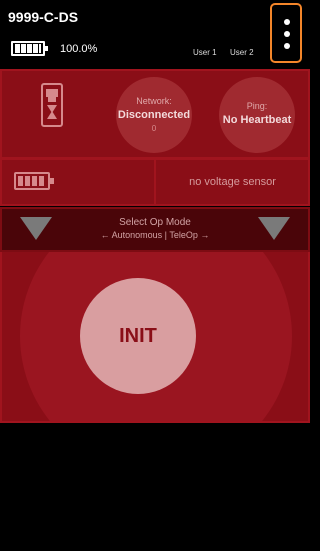 The image size is (320, 551). What do you see at coordinates (79, 49) in the screenshot?
I see `phone-battery-percent: 100.0%` at bounding box center [79, 49].